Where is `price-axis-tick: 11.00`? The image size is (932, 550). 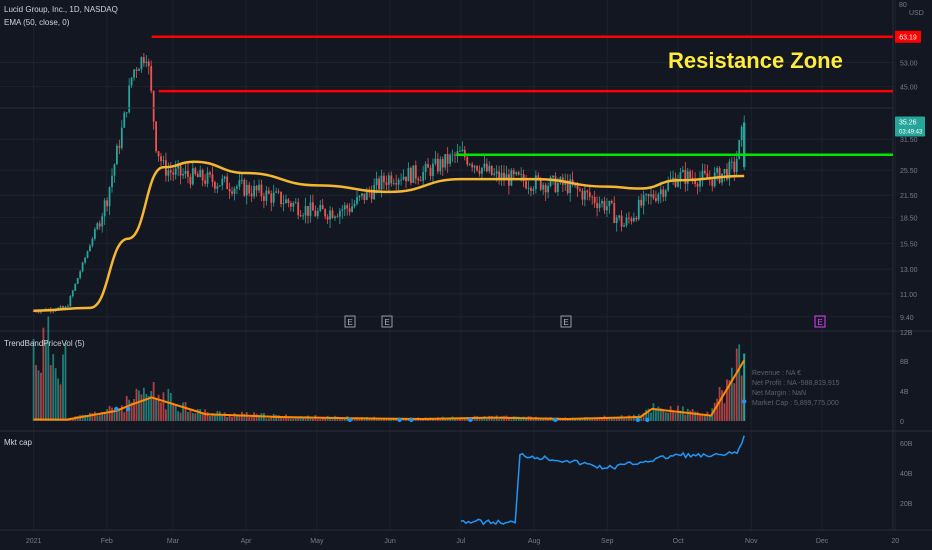 price-axis-tick: 11.00 is located at coordinates (908, 295).